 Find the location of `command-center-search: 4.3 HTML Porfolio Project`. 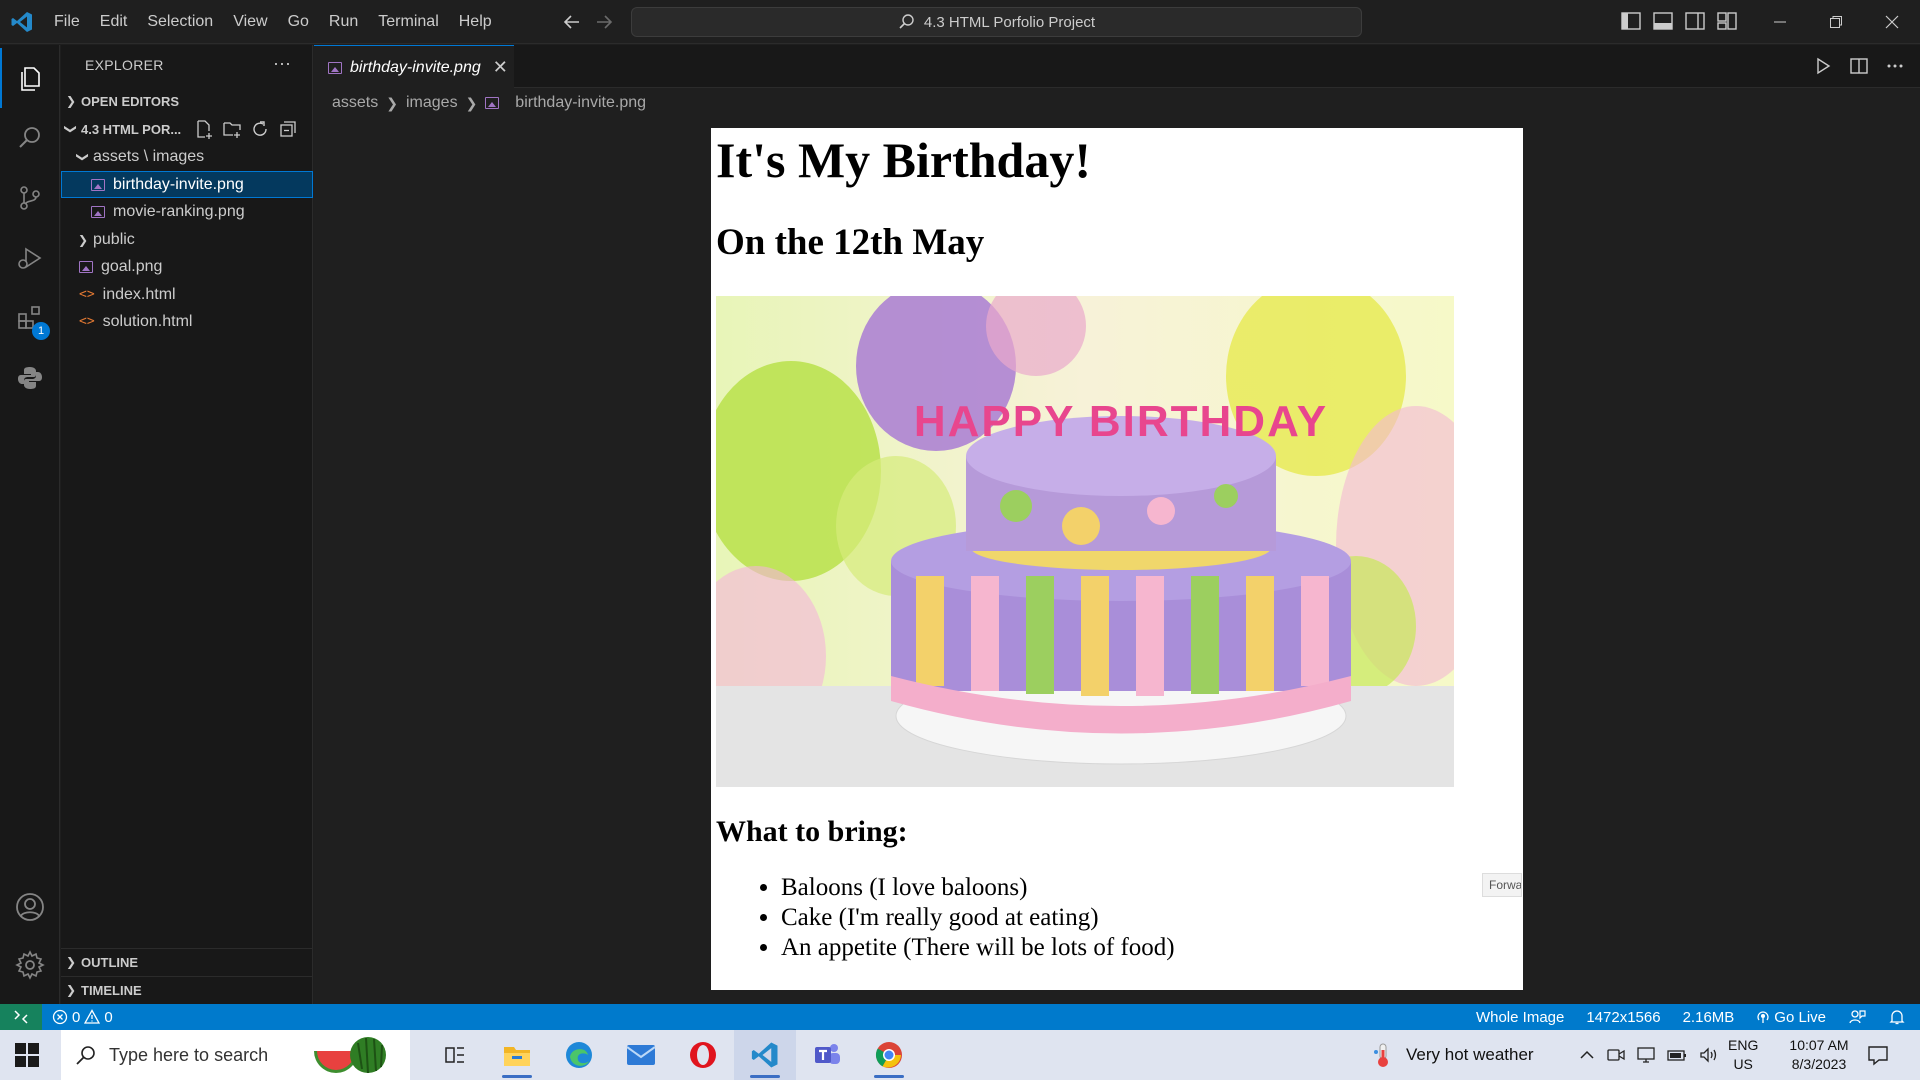

command-center-search: 4.3 HTML Porfolio Project is located at coordinates (996, 22).